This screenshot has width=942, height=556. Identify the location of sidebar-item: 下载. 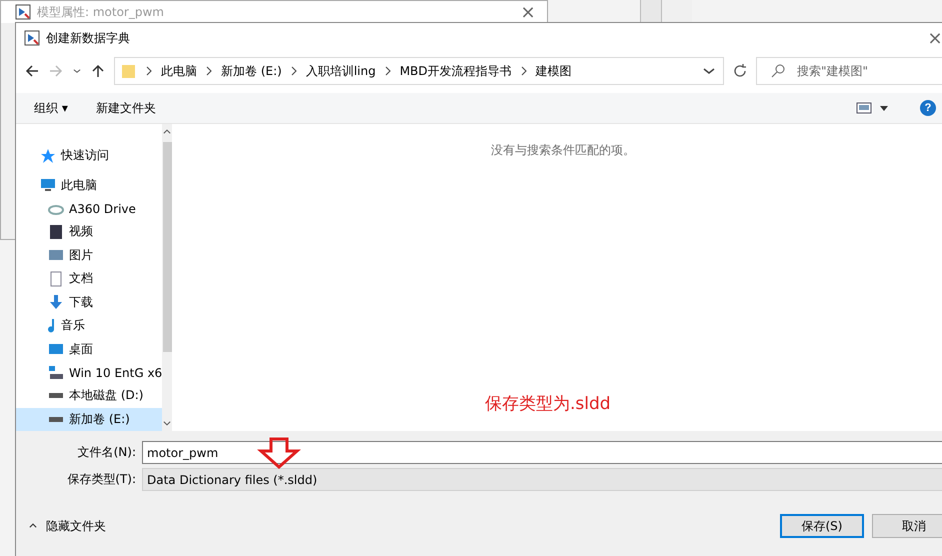
(89, 302).